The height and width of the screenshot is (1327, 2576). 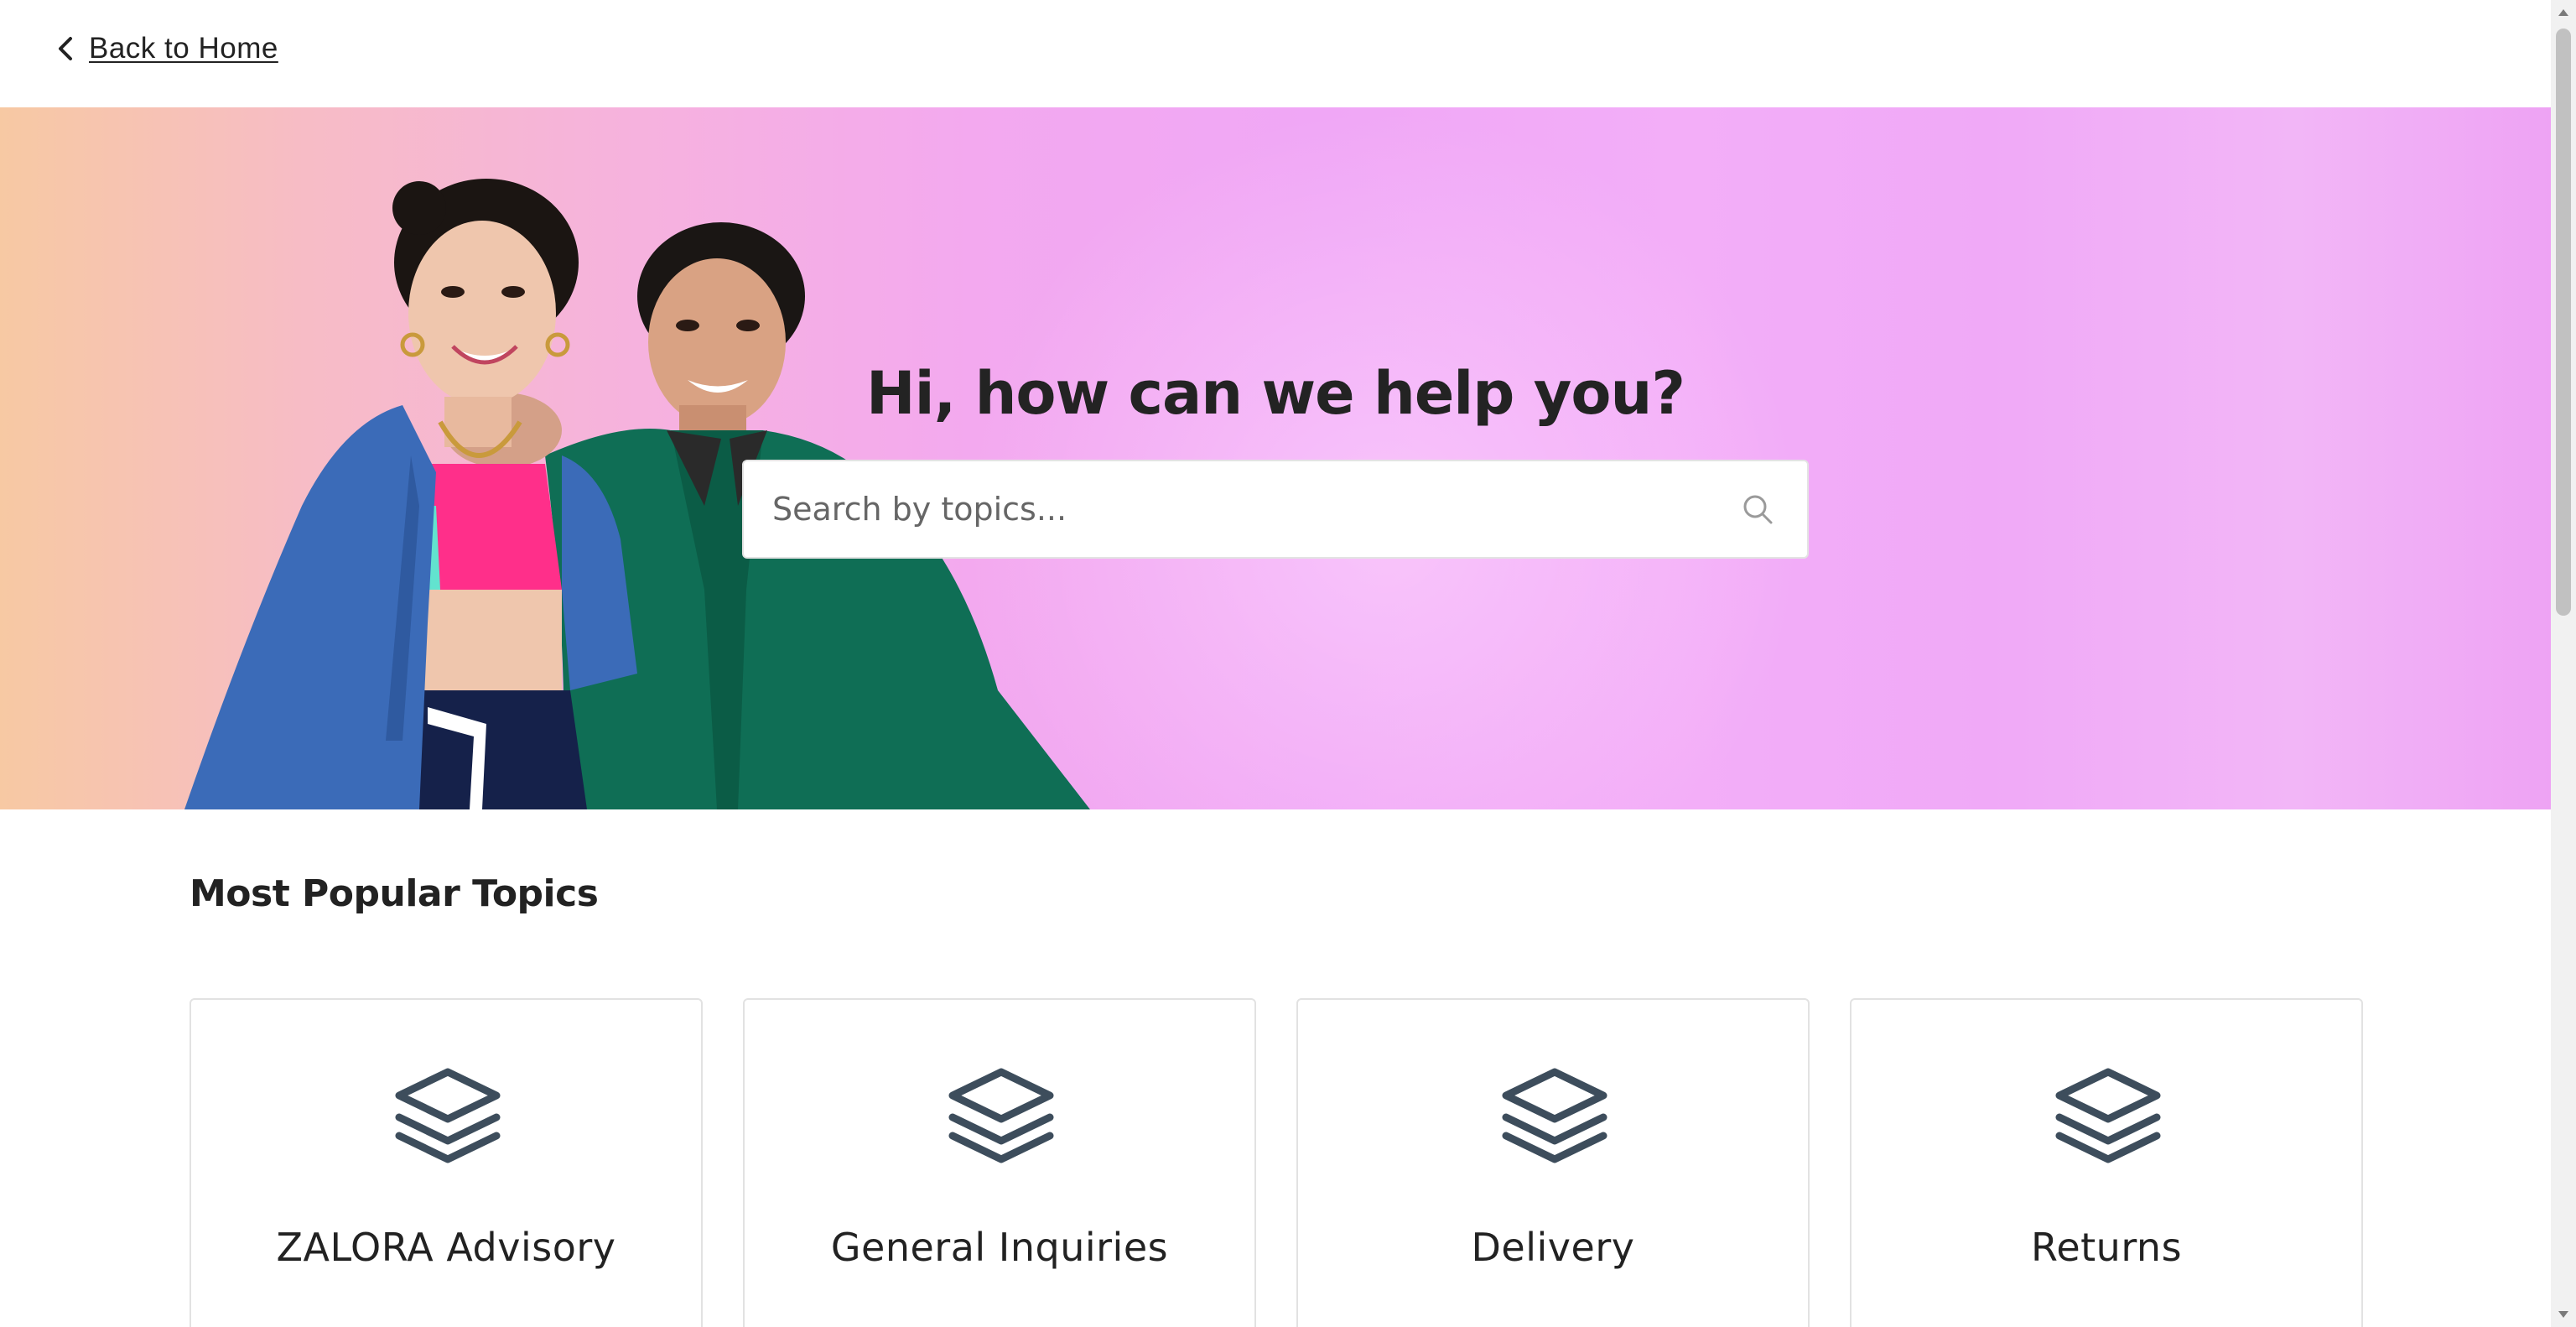 I want to click on topic-card-general-inquiries: General Inquiries, so click(x=999, y=1162).